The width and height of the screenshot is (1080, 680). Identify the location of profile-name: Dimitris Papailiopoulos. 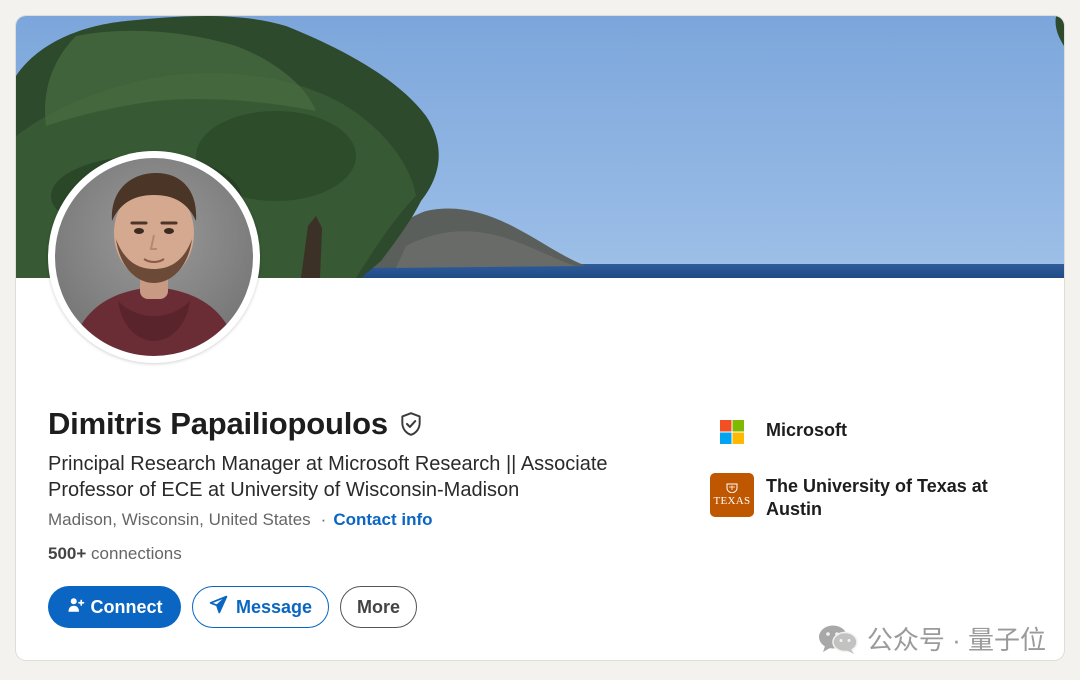
(218, 423).